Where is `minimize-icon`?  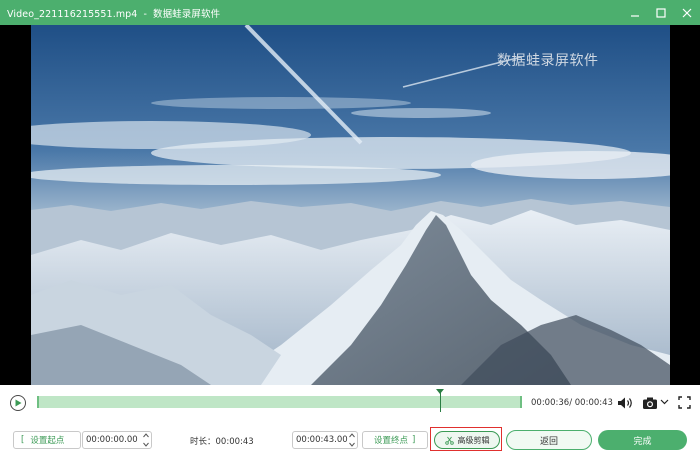 minimize-icon is located at coordinates (635, 15).